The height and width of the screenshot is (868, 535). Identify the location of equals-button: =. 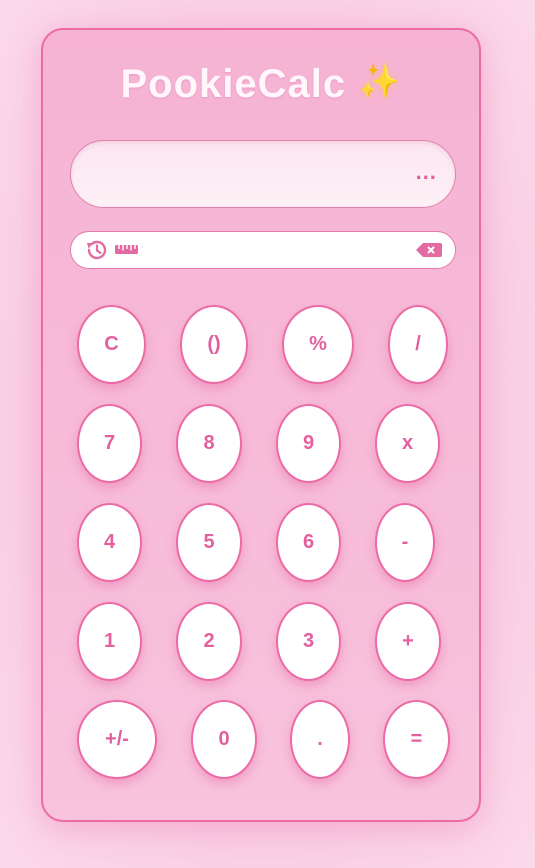
(416, 739).